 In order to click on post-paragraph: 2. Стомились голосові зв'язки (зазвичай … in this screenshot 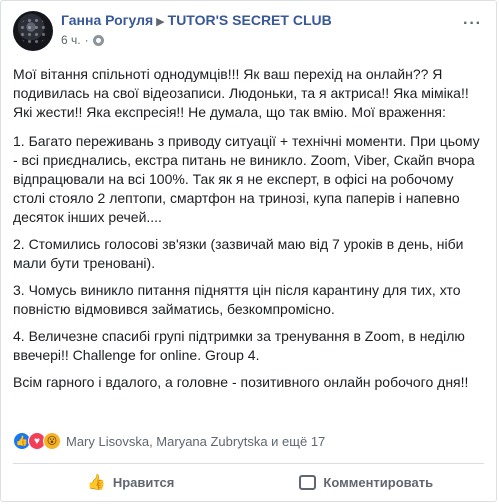, I will do `click(238, 253)`.